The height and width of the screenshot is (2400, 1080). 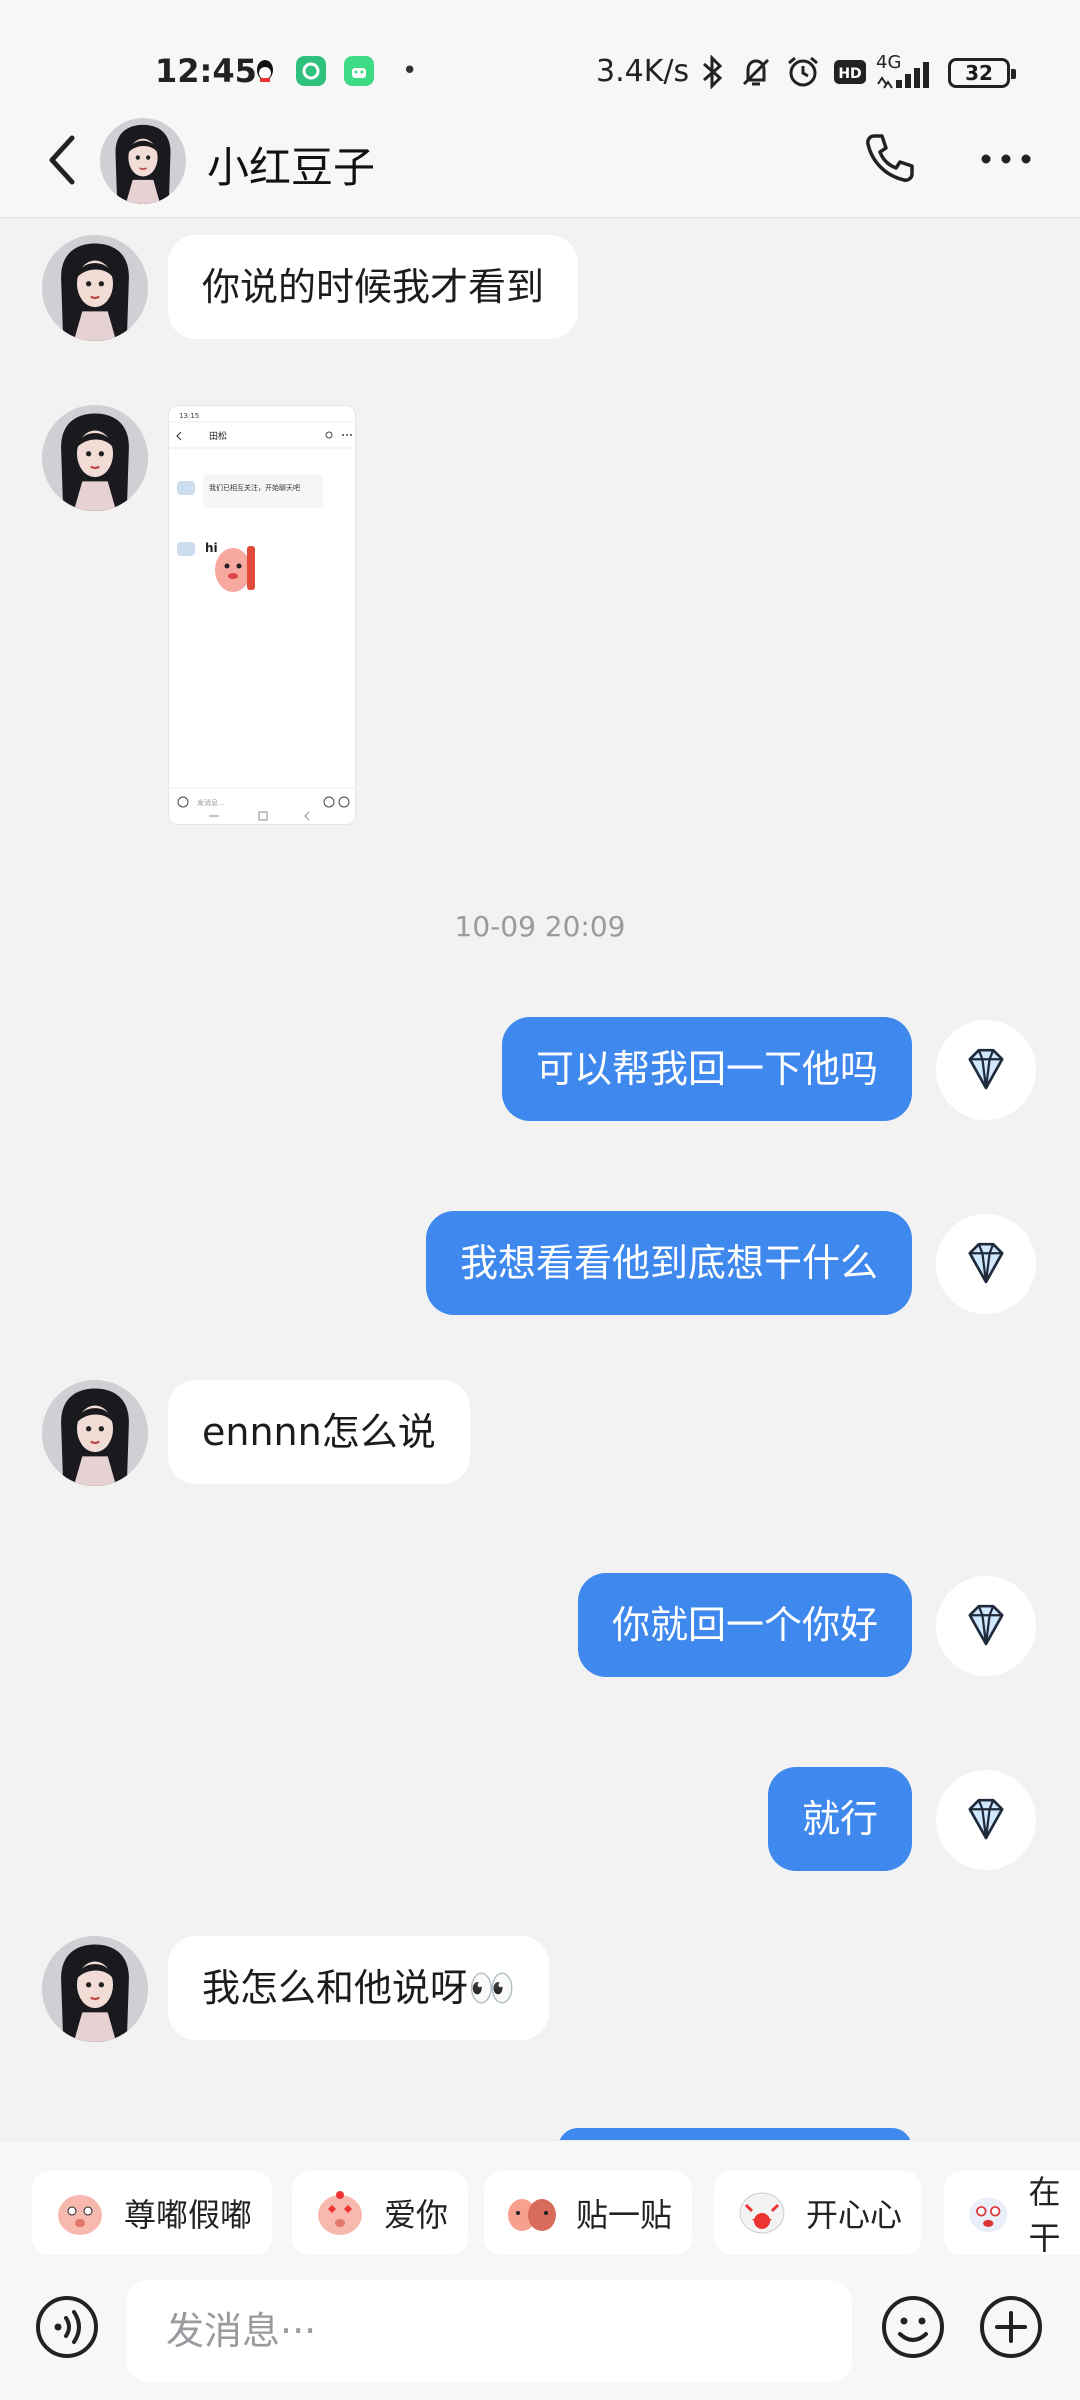 I want to click on sticker-chip: 在干, so click(x=1012, y=2214).